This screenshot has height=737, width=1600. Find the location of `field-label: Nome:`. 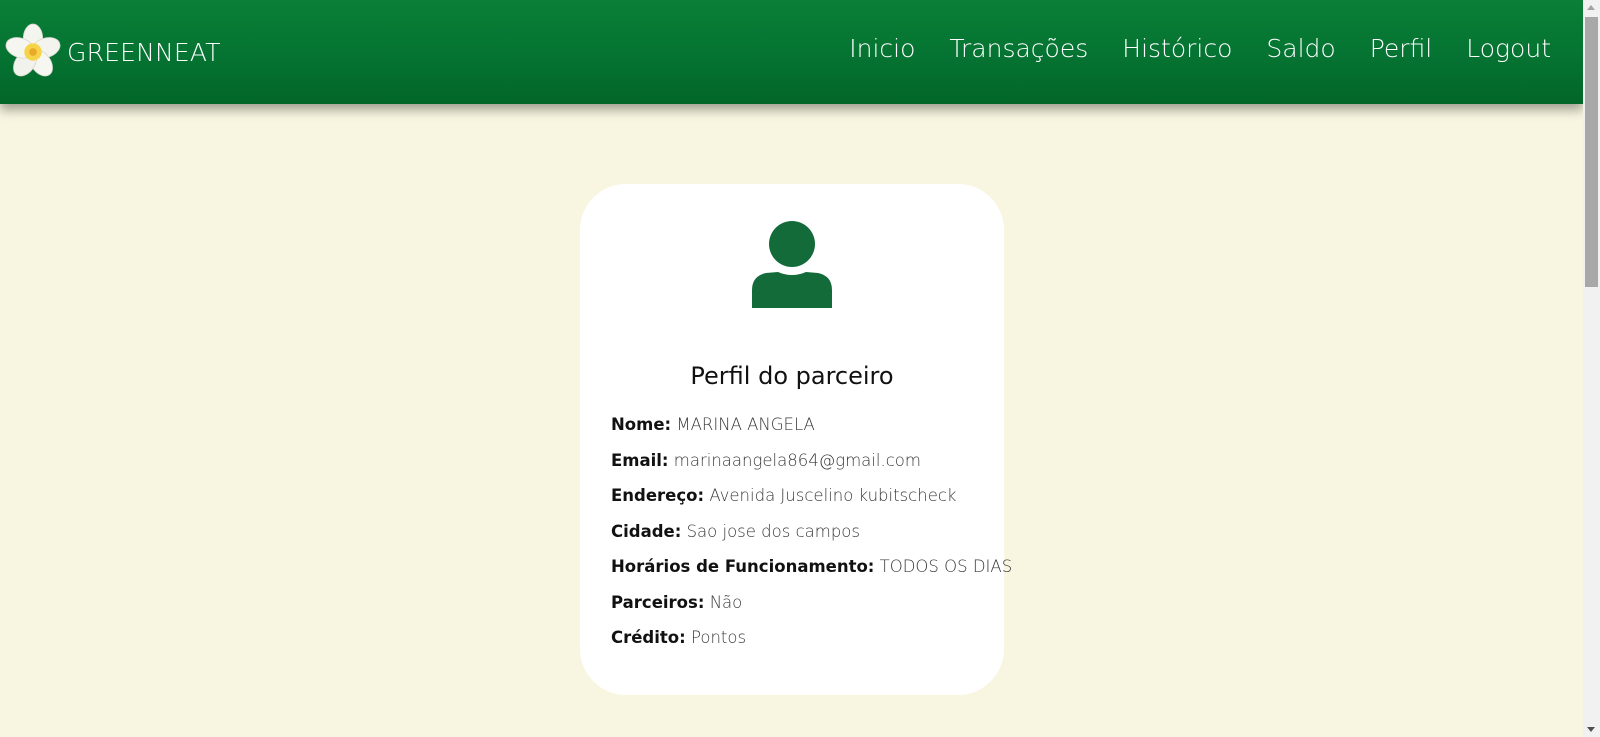

field-label: Nome: is located at coordinates (641, 424).